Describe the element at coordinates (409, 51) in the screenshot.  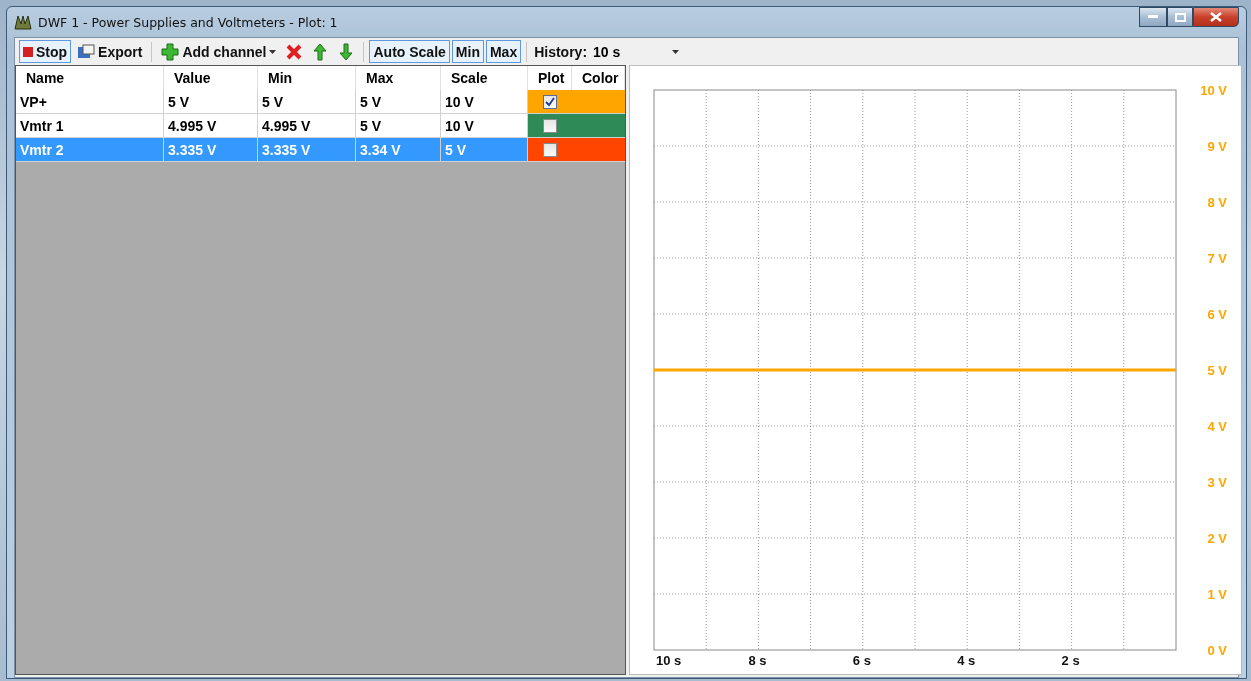
I see `auto-scale-button: Auto Scale` at that location.